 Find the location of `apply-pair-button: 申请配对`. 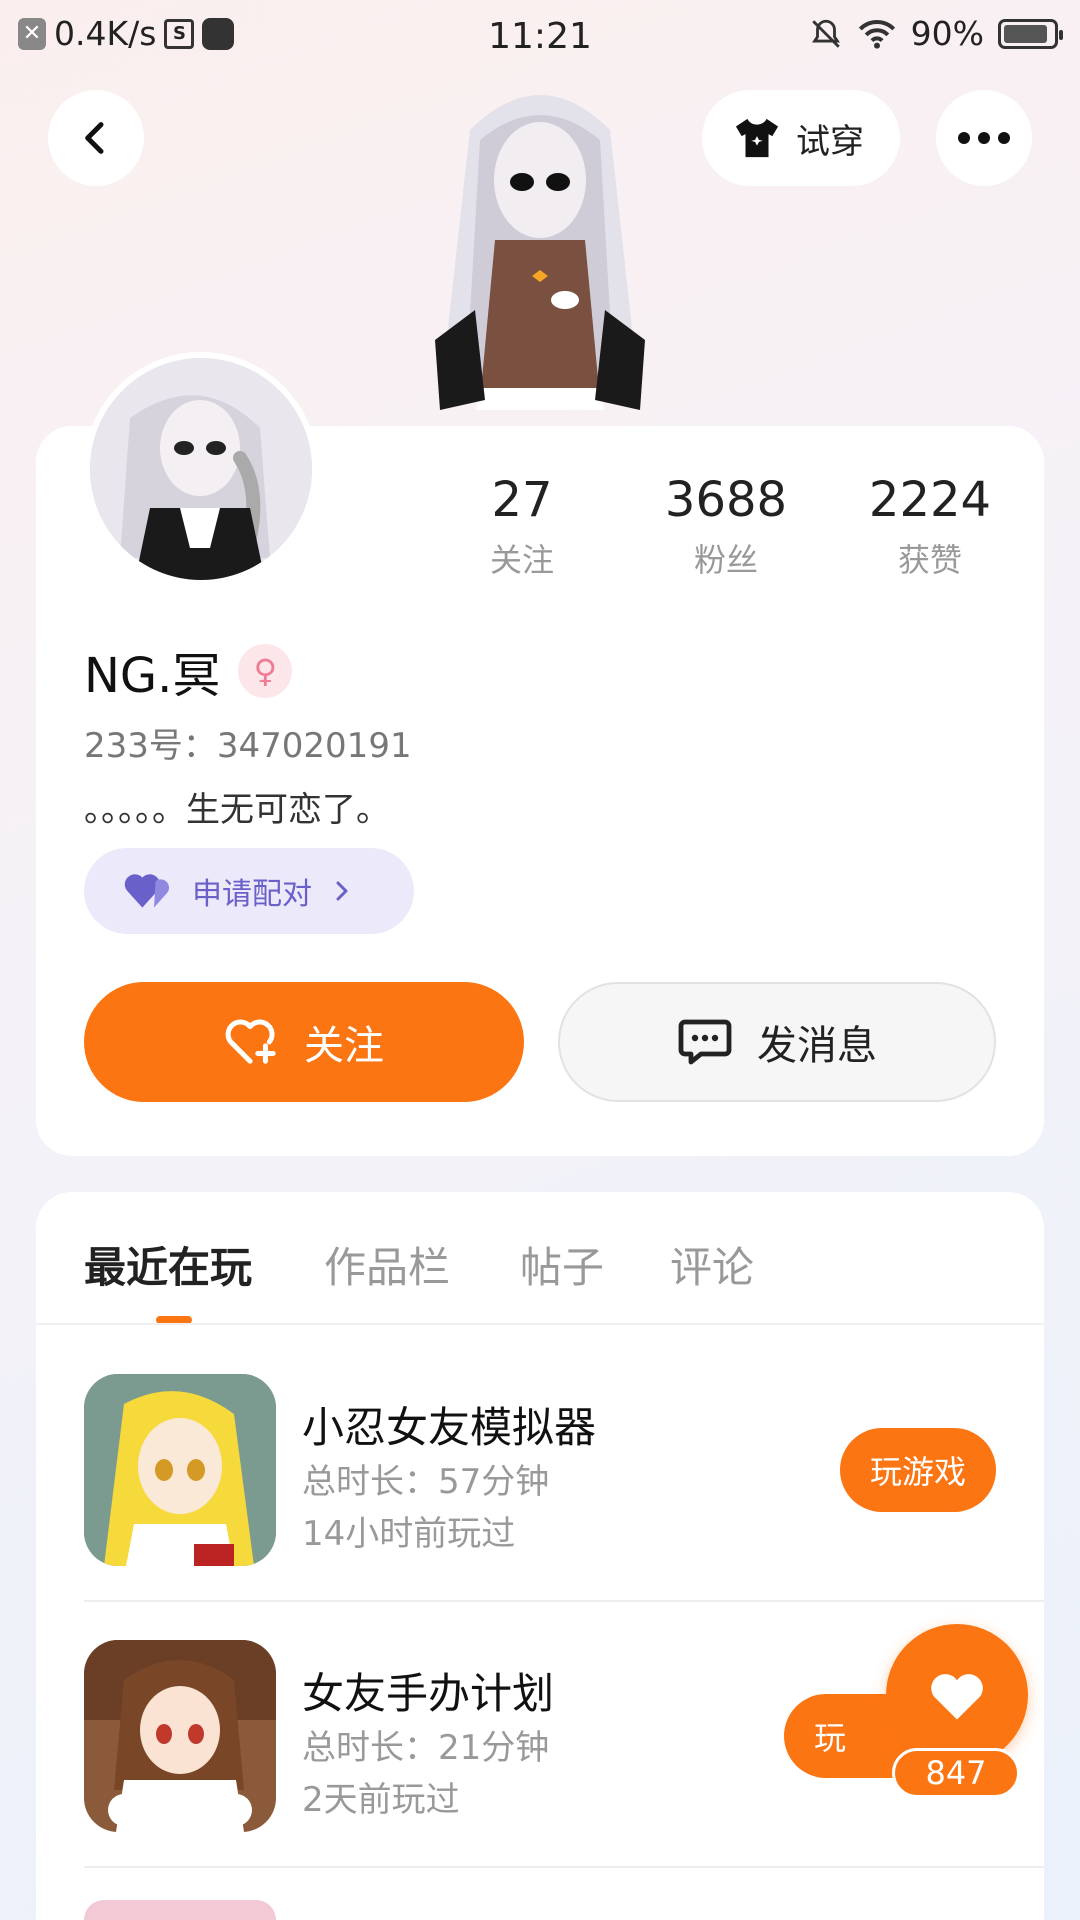

apply-pair-button: 申请配对 is located at coordinates (249, 891).